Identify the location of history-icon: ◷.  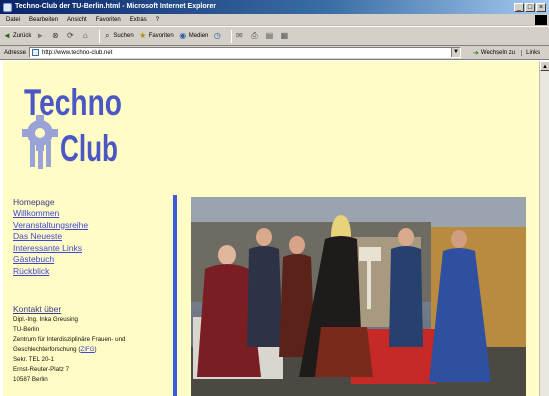
(217, 35).